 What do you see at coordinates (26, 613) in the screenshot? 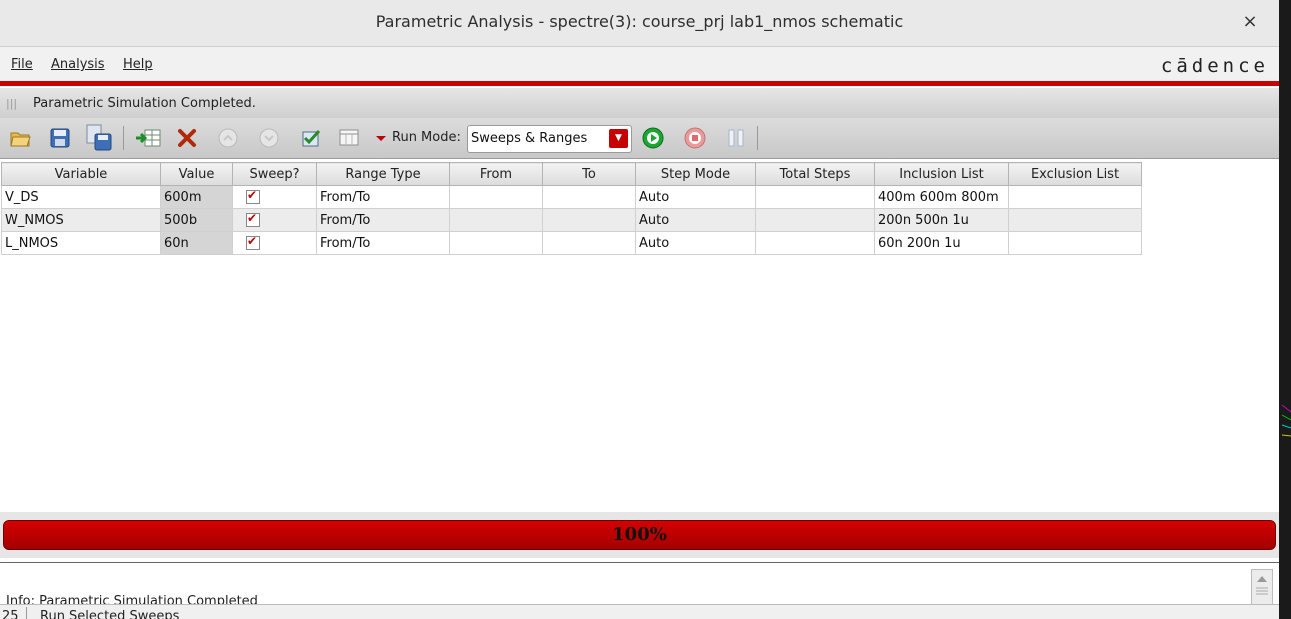
I see `command-separator` at bounding box center [26, 613].